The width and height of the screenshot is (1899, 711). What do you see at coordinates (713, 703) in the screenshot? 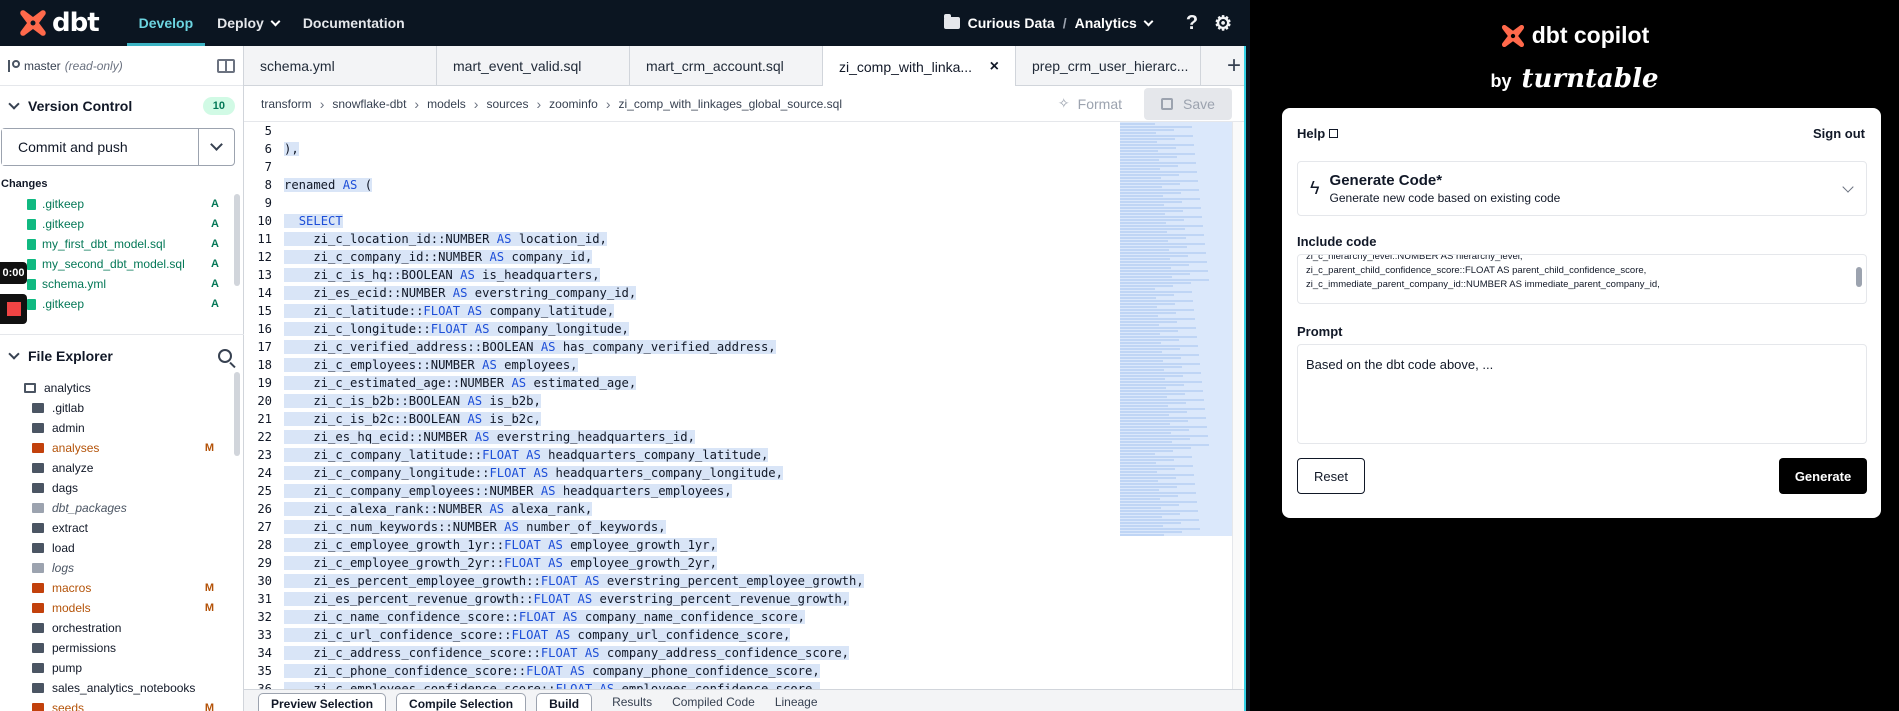
I see `tab-compiled-code: Compiled Code` at bounding box center [713, 703].